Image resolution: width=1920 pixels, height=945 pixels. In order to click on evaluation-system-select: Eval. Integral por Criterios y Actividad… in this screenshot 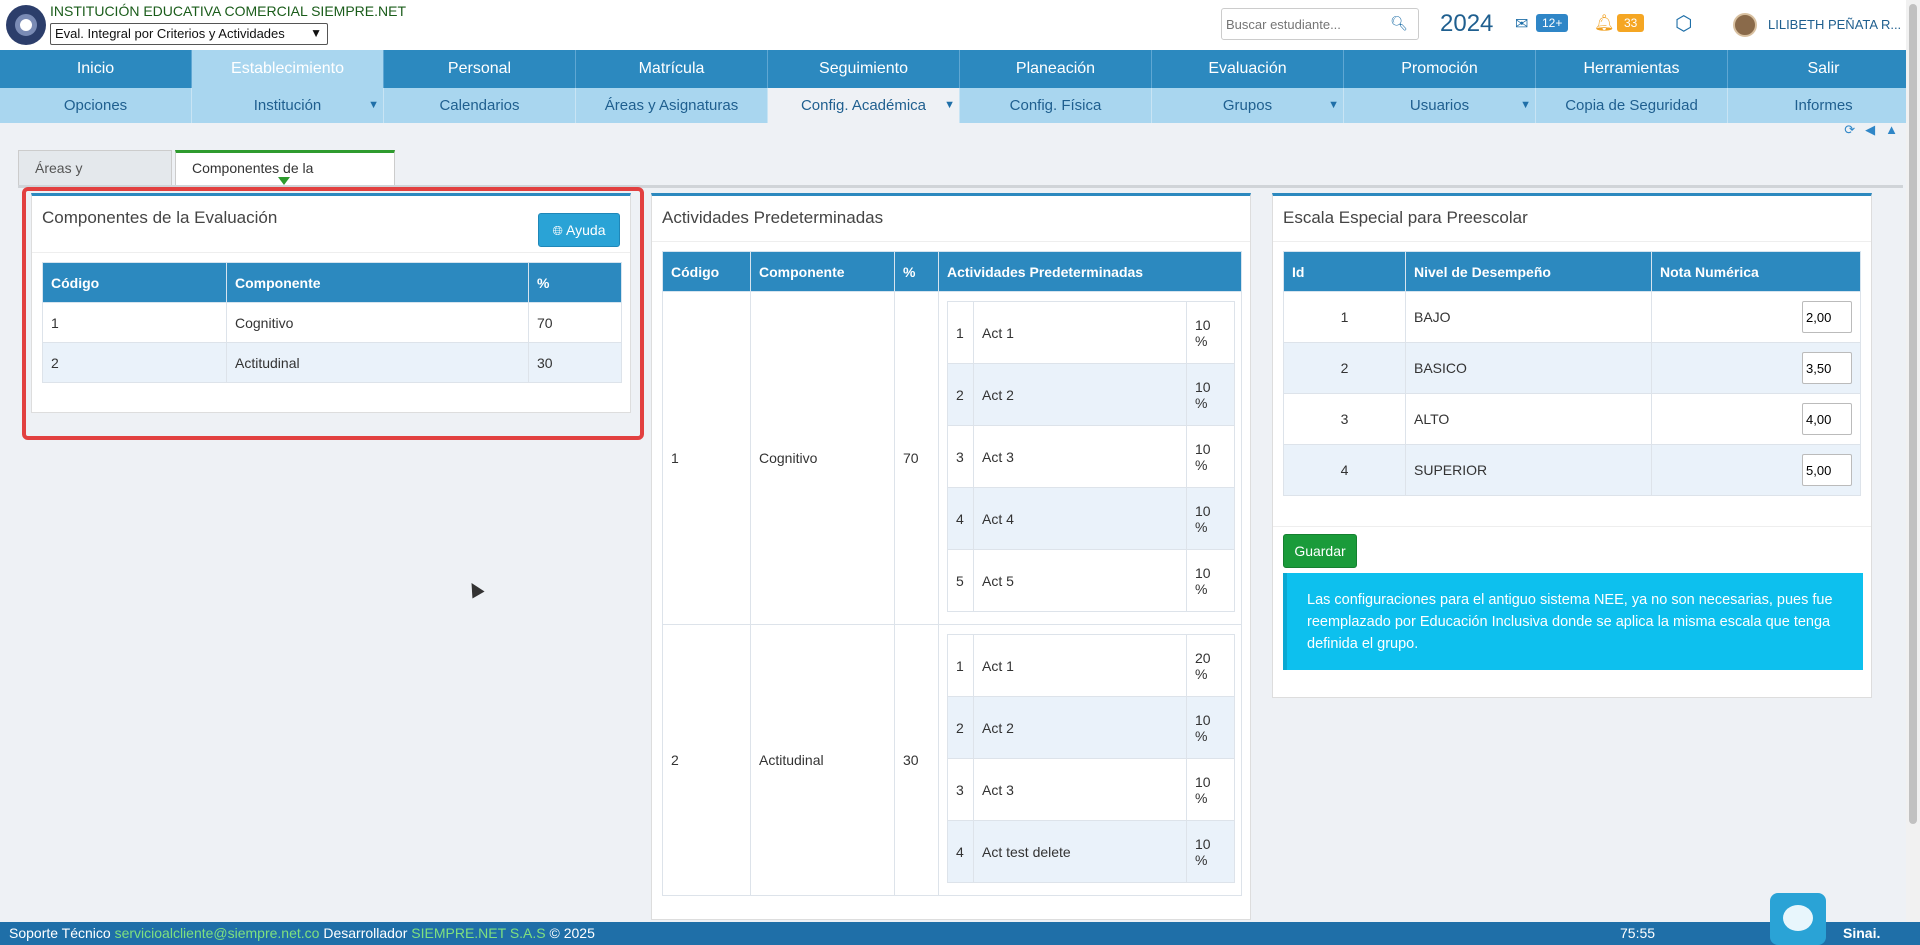, I will do `click(189, 34)`.